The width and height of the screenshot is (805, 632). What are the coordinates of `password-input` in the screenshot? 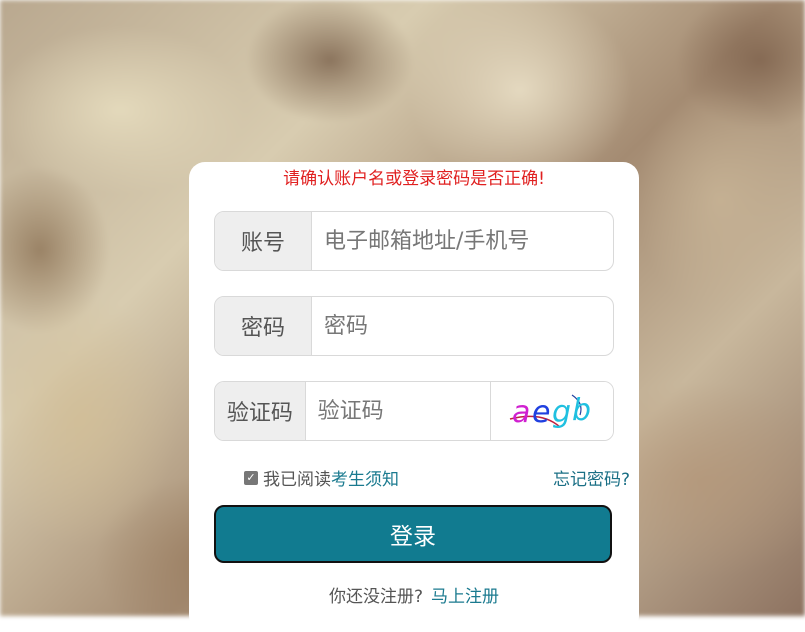 It's located at (462, 326).